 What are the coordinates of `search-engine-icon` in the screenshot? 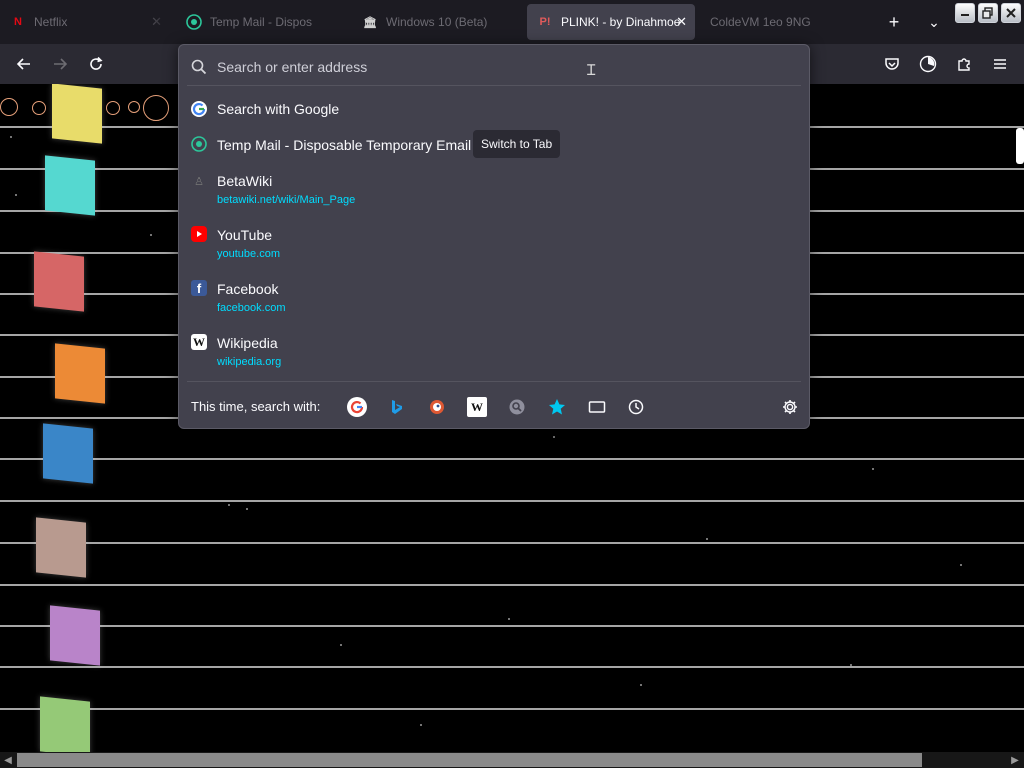 It's located at (517, 407).